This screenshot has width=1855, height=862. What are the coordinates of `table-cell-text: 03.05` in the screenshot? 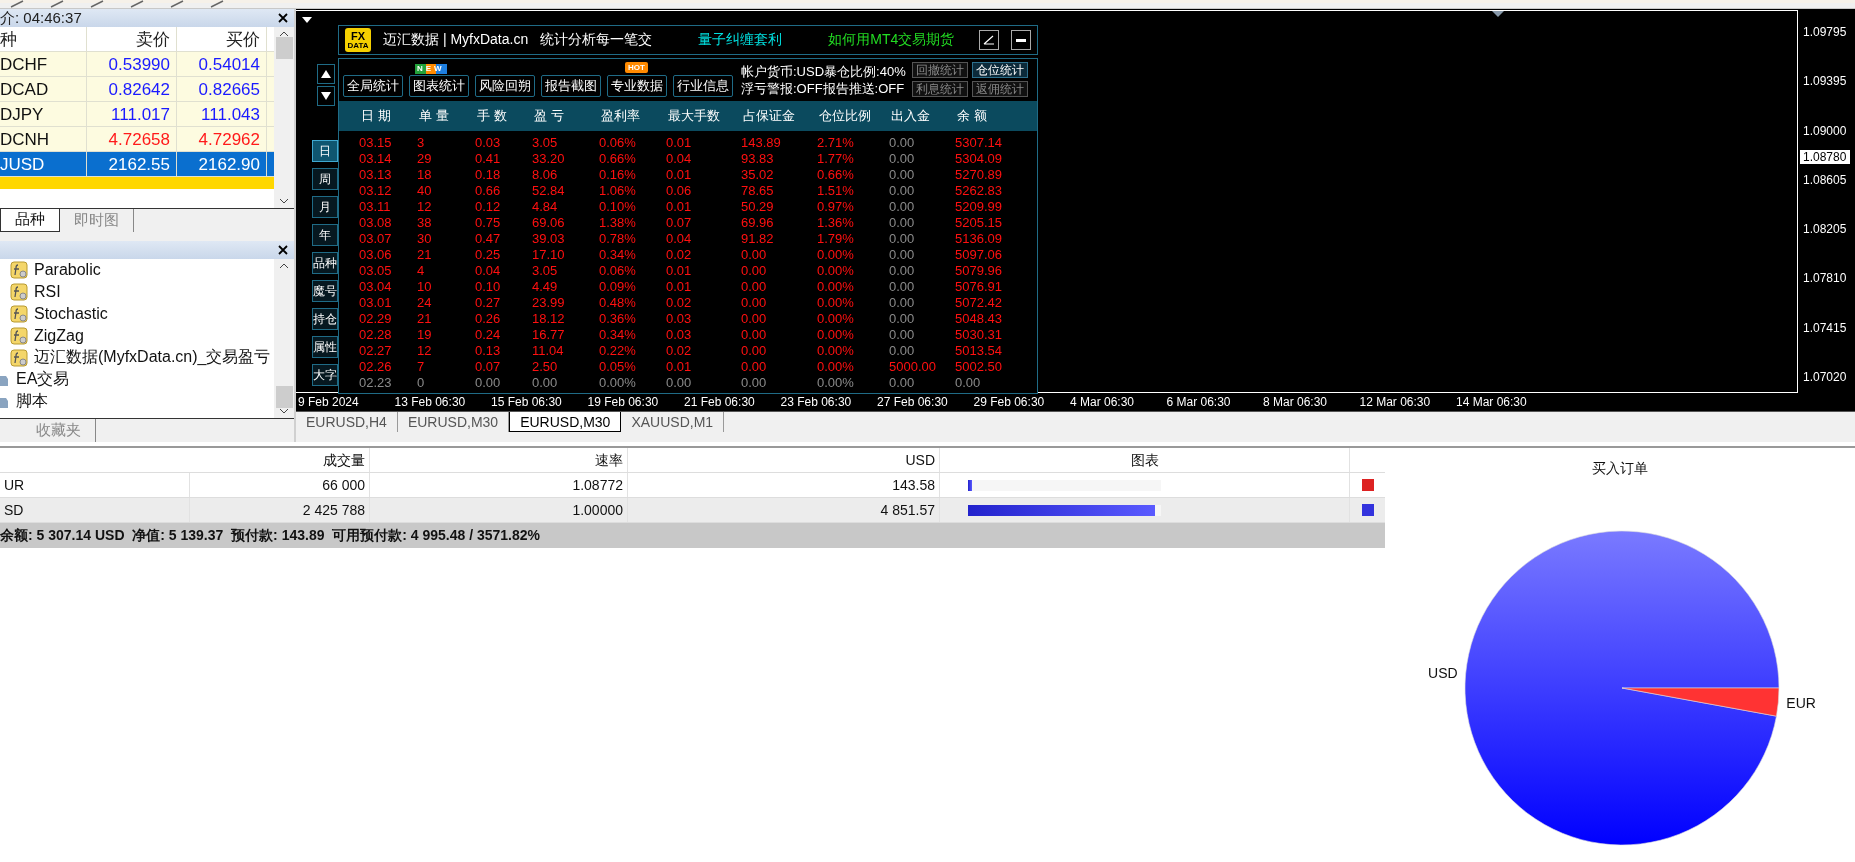 It's located at (376, 271).